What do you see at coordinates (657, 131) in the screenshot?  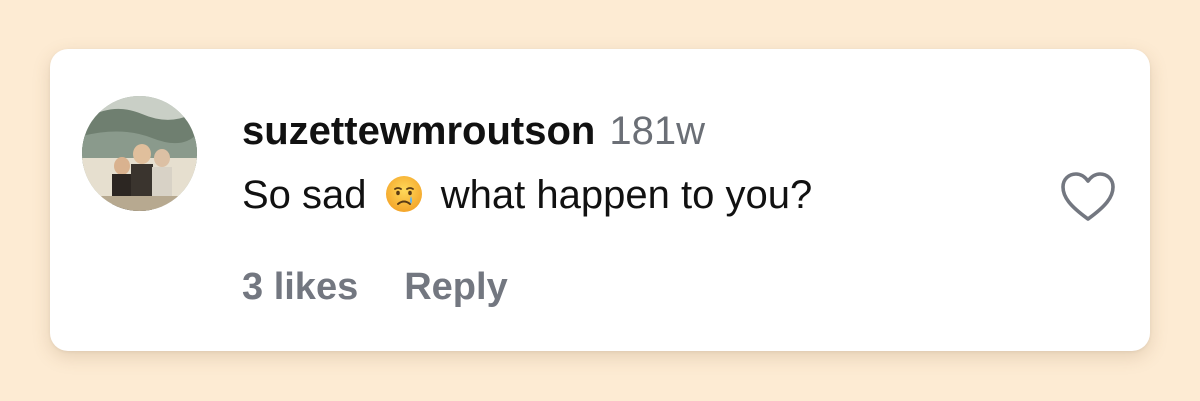 I see `comment-timestamp: 181w` at bounding box center [657, 131].